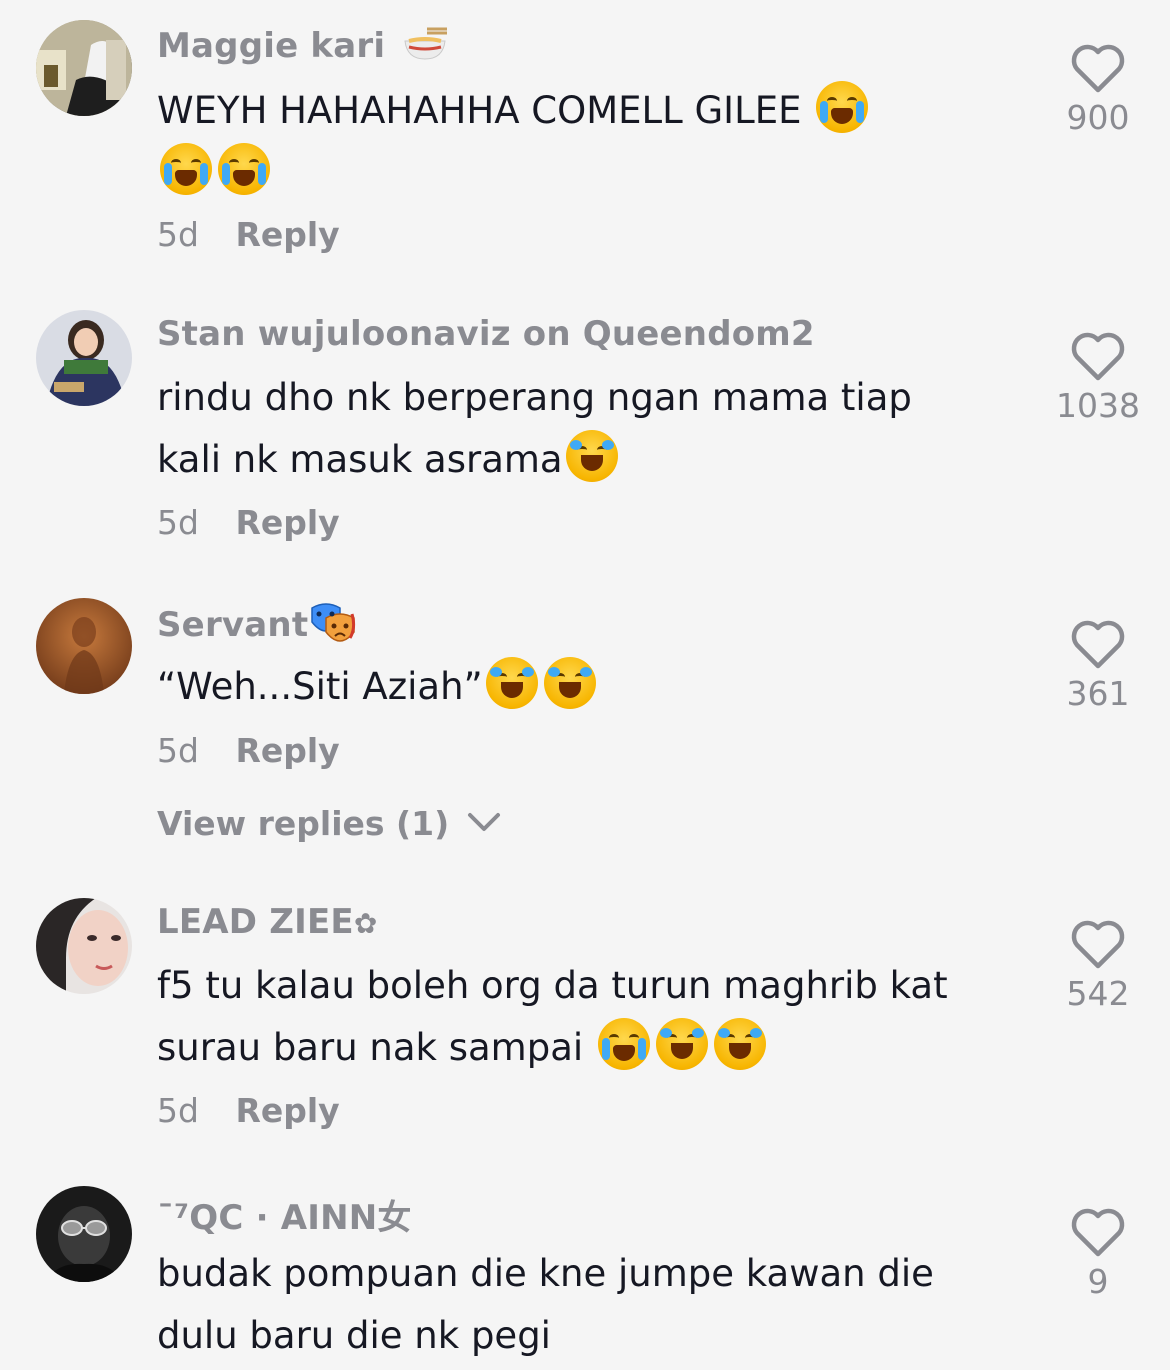 The image size is (1170, 1370). Describe the element at coordinates (483, 822) in the screenshot. I see `chevron-down-icon` at that location.